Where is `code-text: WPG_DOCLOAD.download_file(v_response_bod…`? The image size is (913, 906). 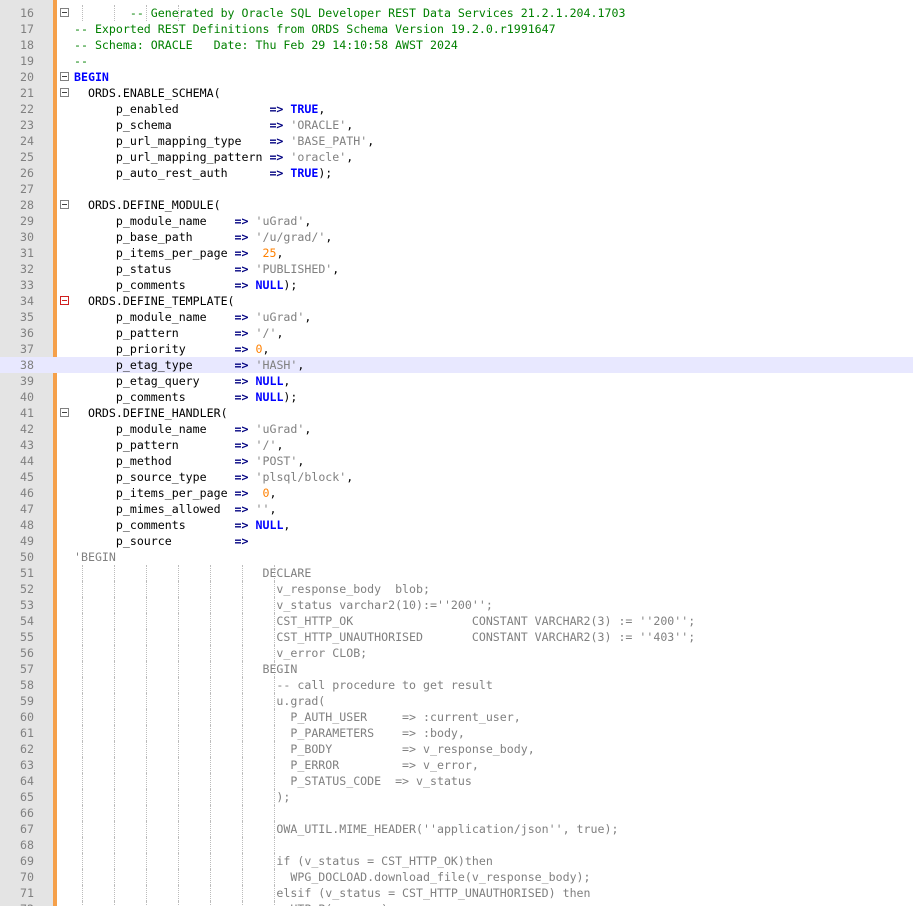
code-text: WPG_DOCLOAD.download_file(v_response_bod… is located at coordinates (332, 877).